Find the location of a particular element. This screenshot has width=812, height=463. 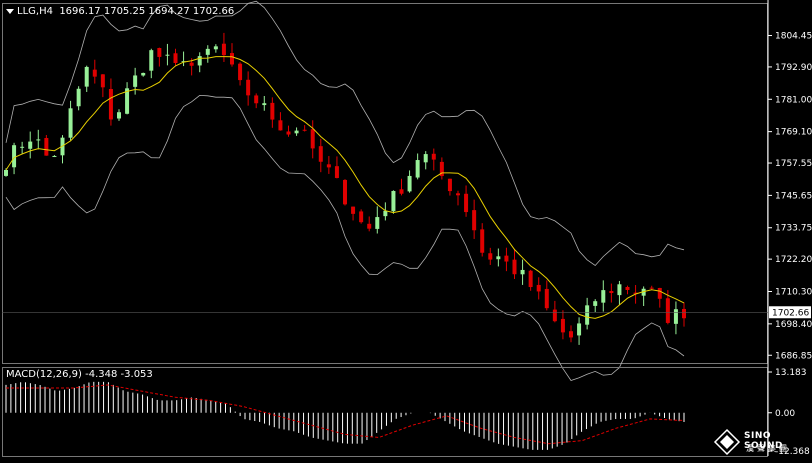

price-tick-label: 1792.90 is located at coordinates (793, 68).